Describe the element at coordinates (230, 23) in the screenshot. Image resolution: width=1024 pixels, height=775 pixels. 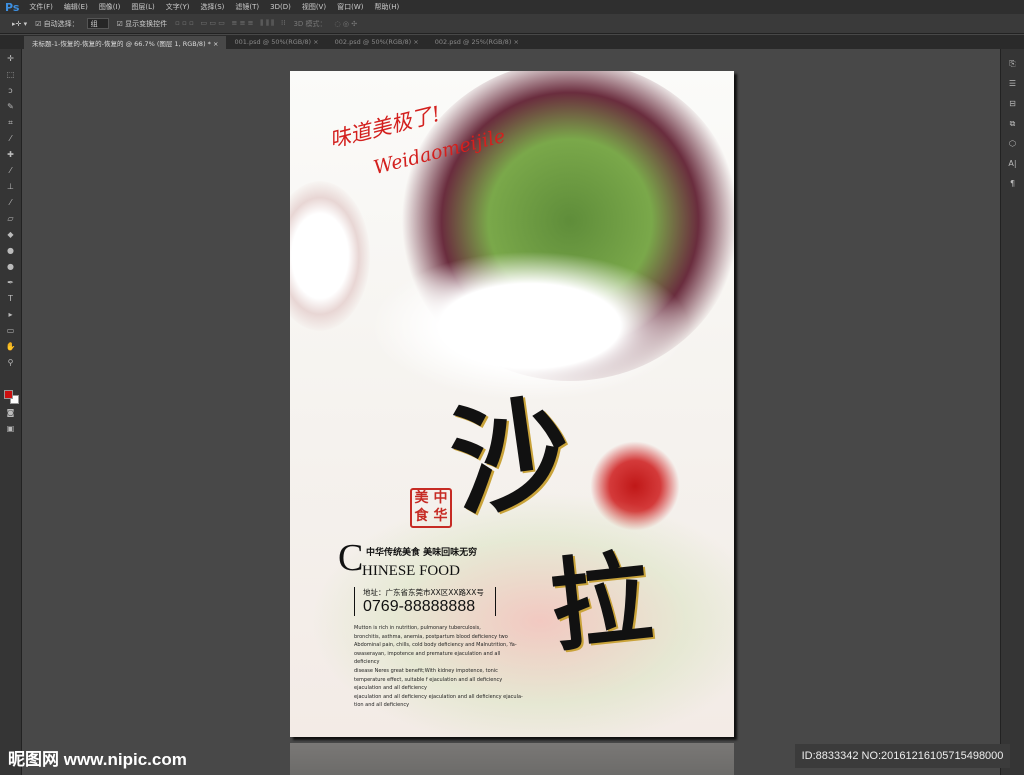
I see `align-icons: ▫ ▫ ▫ ▭ ▭ ▭ ≡ ≡ ≡ ⫼ ⫼ ⫼ ⁞⁞` at that location.